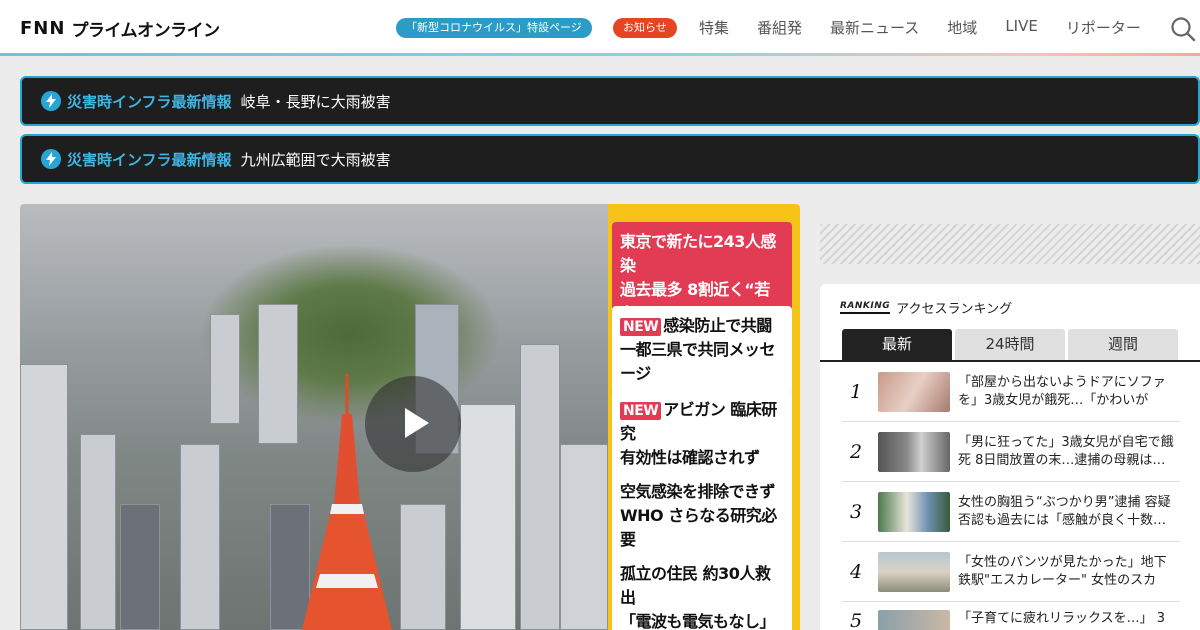 The image size is (1200, 630). Describe the element at coordinates (856, 511) in the screenshot. I see `rank-number: 3` at that location.